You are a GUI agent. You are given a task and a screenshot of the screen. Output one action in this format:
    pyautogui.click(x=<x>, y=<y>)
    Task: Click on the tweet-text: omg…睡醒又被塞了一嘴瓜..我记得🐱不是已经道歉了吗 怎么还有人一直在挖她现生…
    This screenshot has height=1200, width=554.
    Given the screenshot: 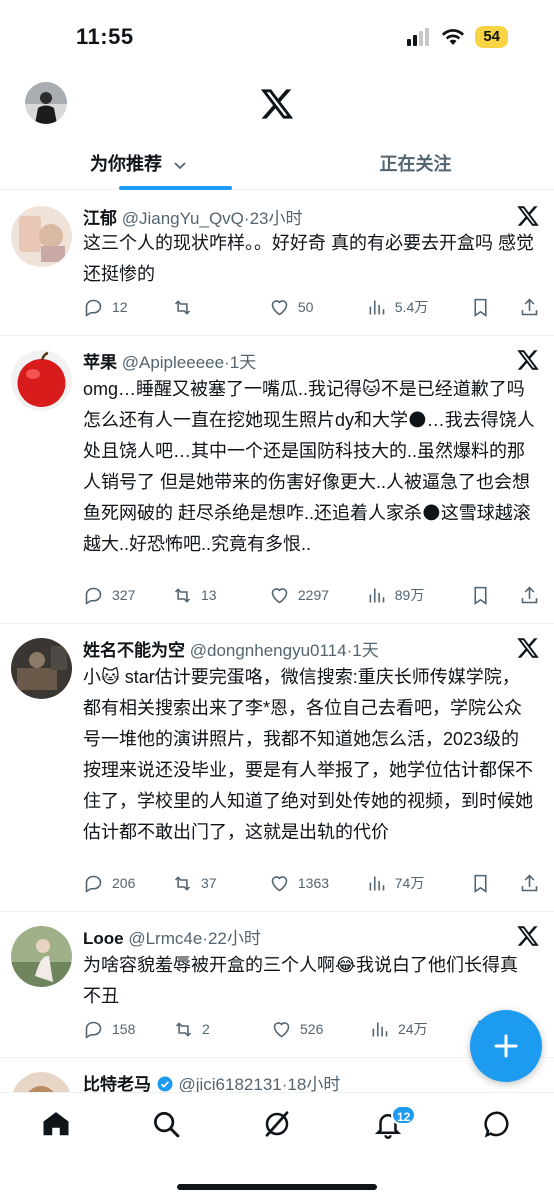 What is the action you would take?
    pyautogui.click(x=309, y=466)
    